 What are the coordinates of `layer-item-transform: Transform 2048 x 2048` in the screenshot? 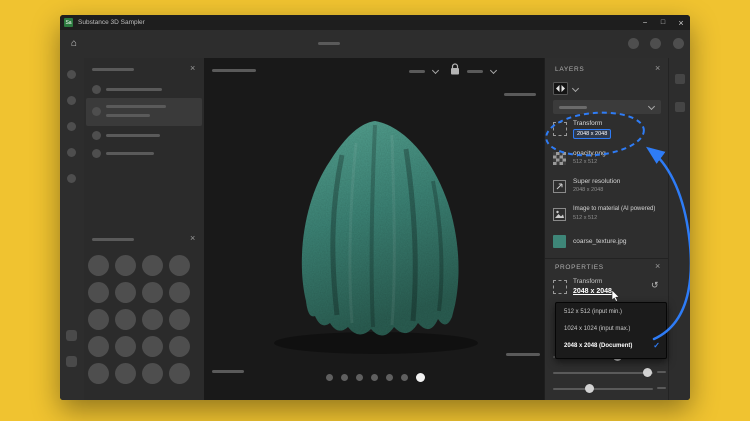 It's located at (607, 131).